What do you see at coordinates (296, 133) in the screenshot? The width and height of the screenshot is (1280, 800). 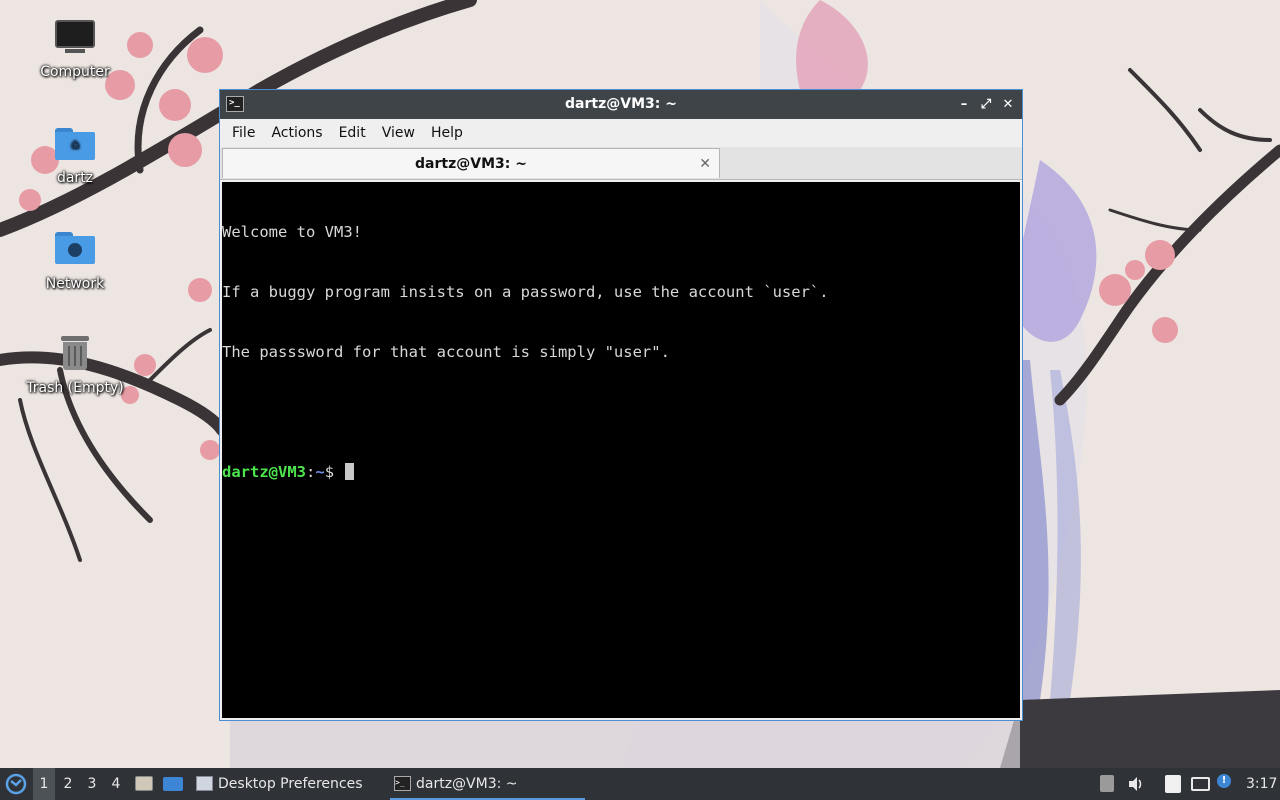 I see `menu-actions: Actions` at bounding box center [296, 133].